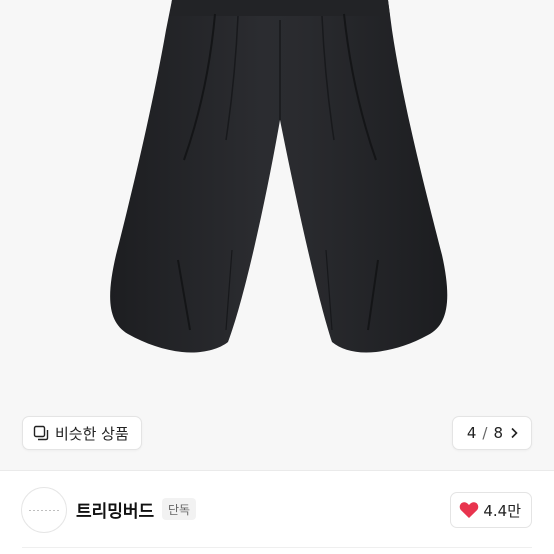 Image resolution: width=554 pixels, height=554 pixels. Describe the element at coordinates (498, 433) in the screenshot. I see `counter-total: 8` at that location.